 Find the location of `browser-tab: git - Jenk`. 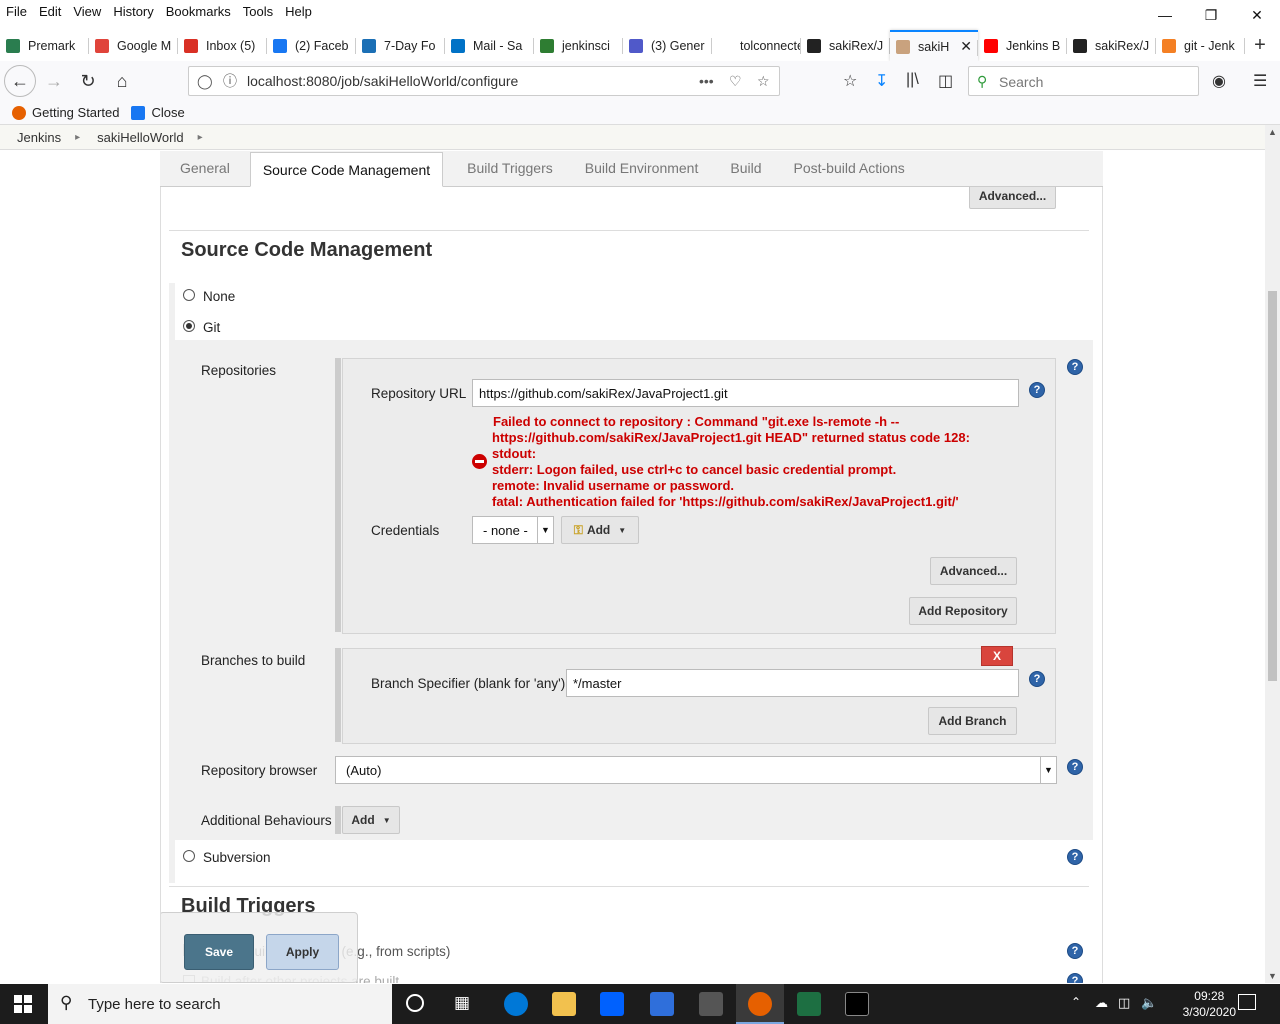

browser-tab: git - Jenk is located at coordinates (1200, 45).